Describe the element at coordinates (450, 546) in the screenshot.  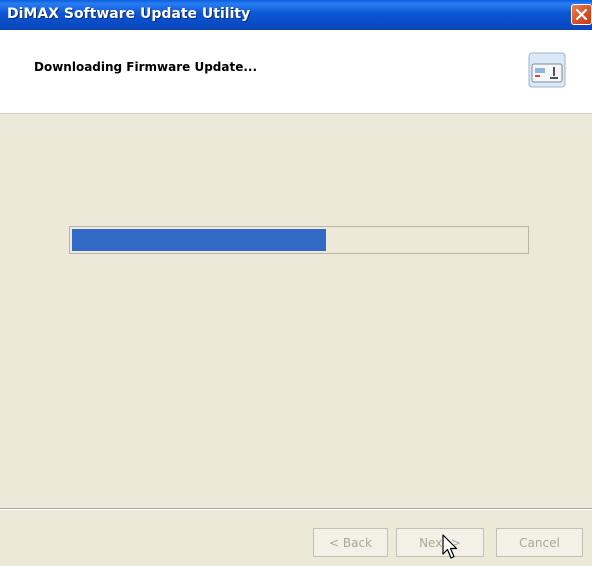
I see `mouse-cursor-icon` at that location.